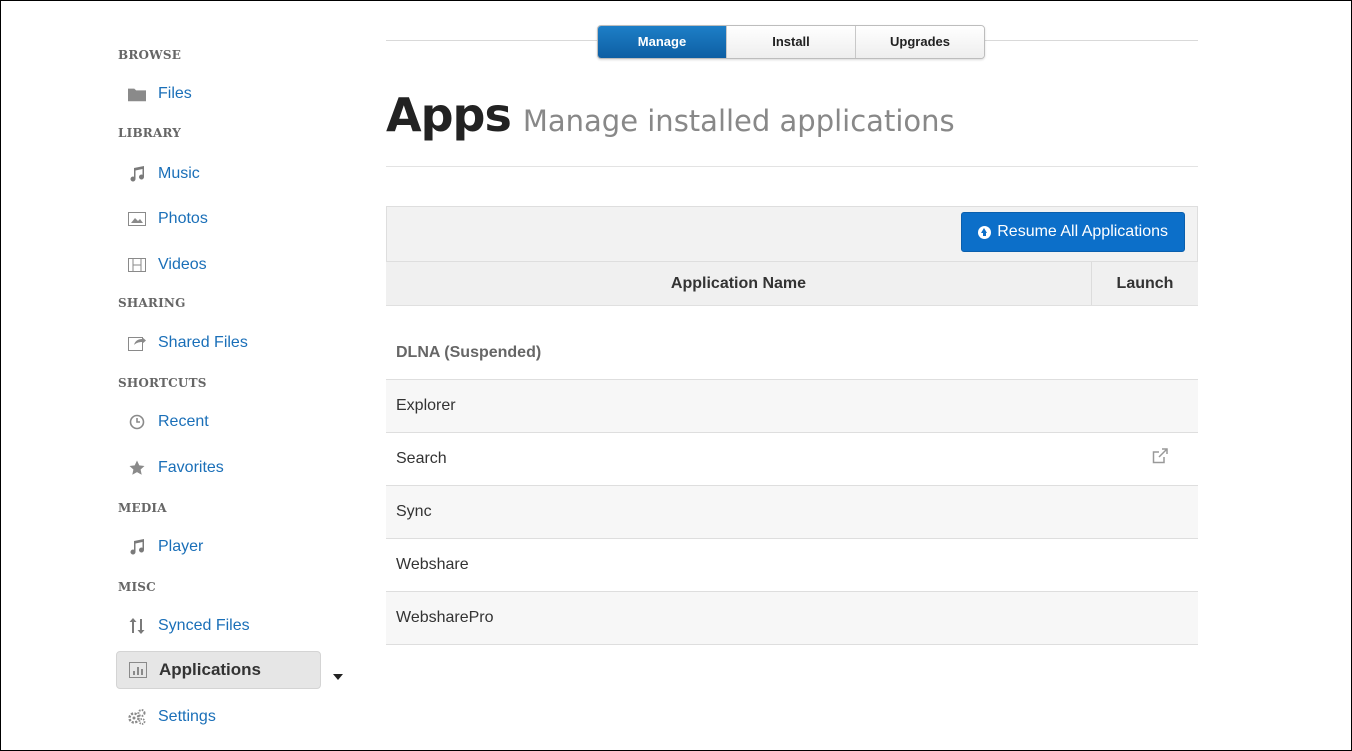 The height and width of the screenshot is (751, 1352). I want to click on sidebar-item-files: Files, so click(160, 94).